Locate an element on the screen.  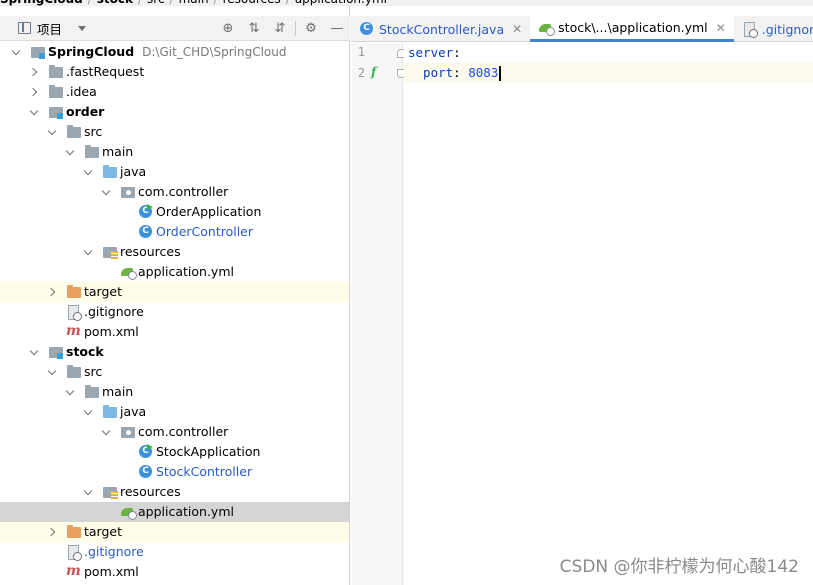
tree-item-name: resources is located at coordinates (150, 251).